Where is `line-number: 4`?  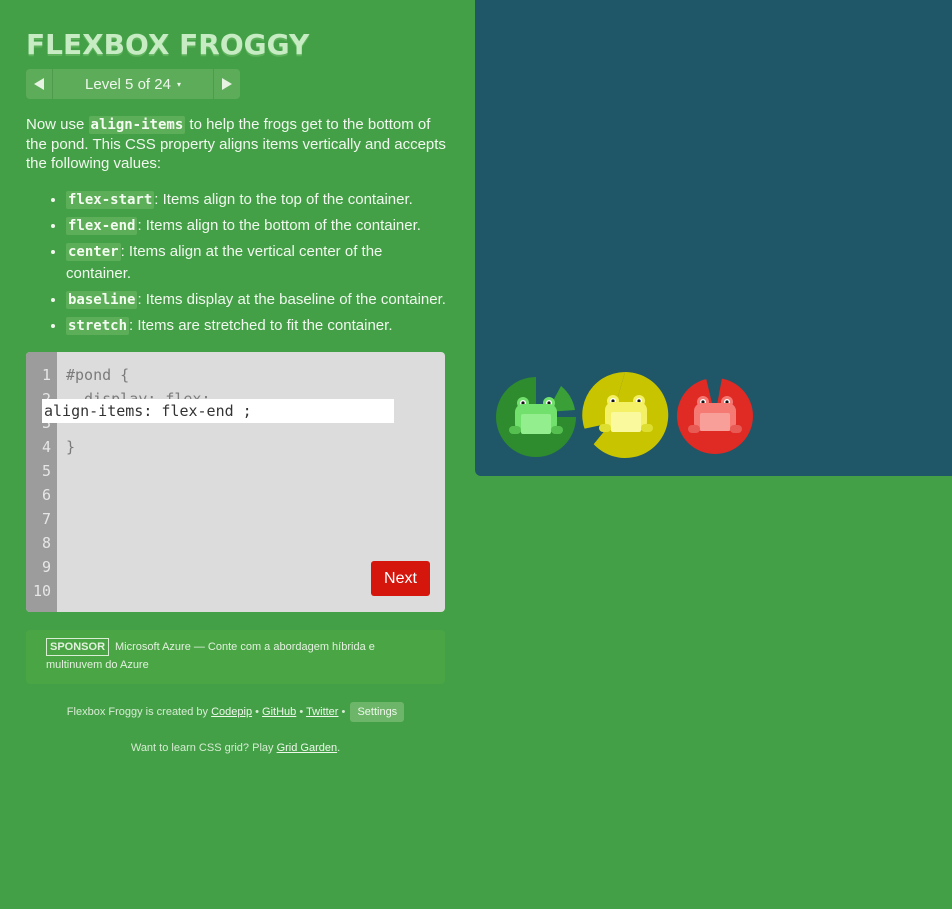
line-number: 4 is located at coordinates (46, 447).